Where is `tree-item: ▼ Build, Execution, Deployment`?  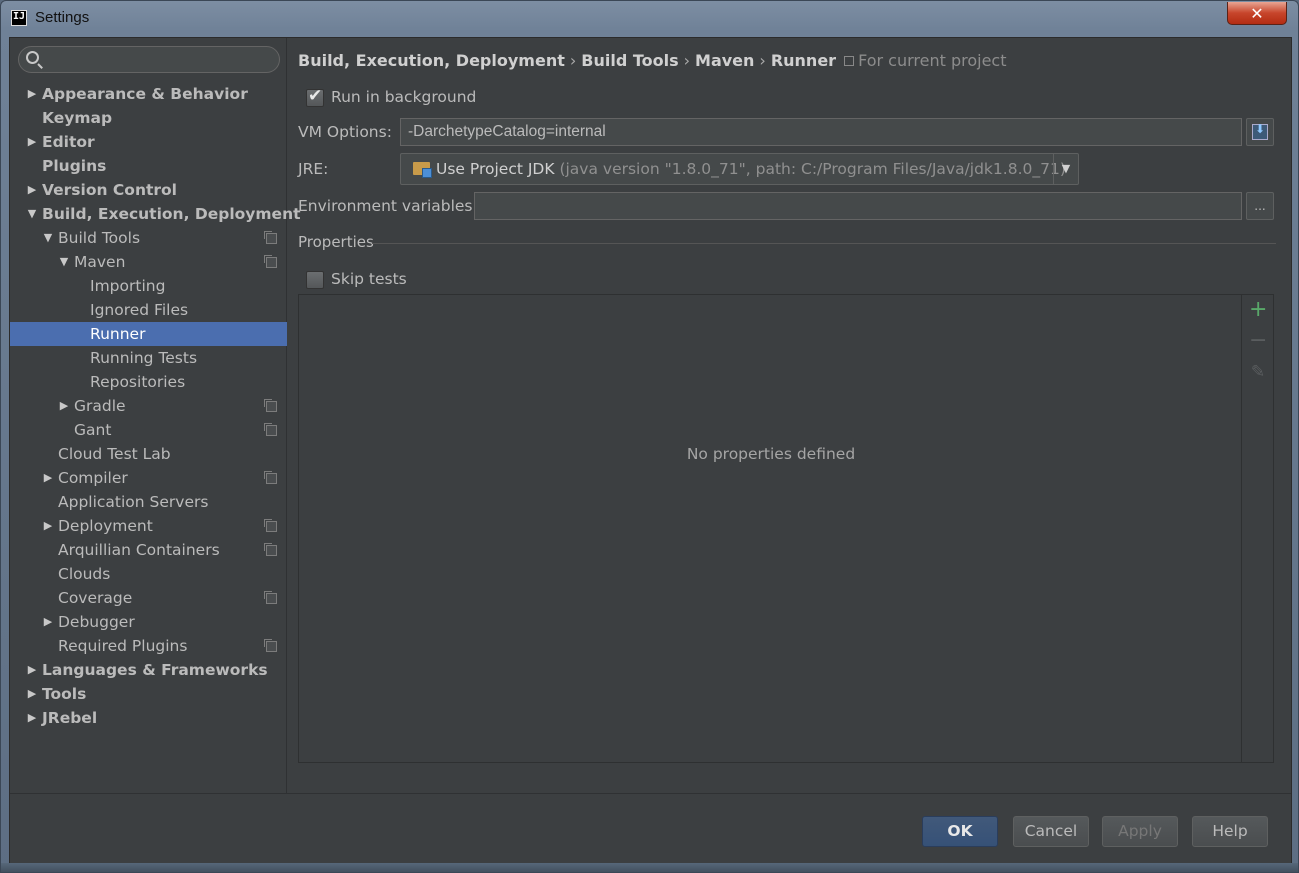 tree-item: ▼ Build, Execution, Deployment is located at coordinates (155, 214).